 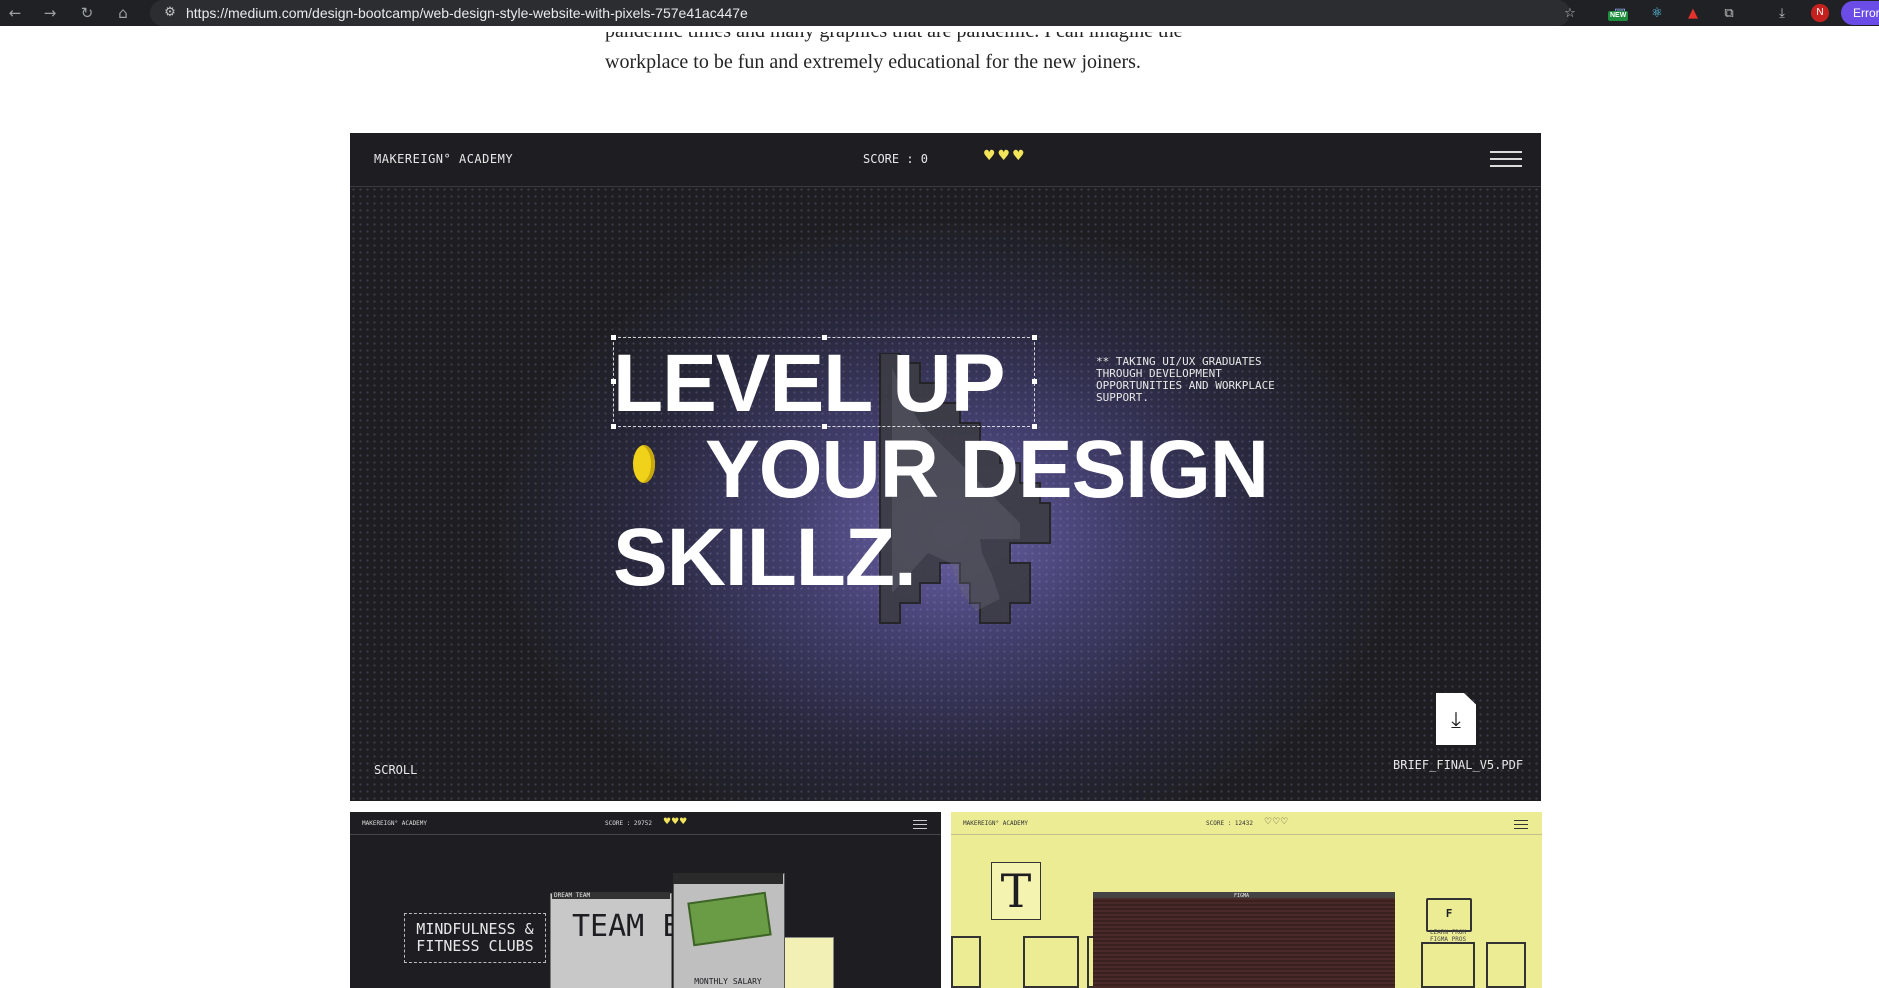 What do you see at coordinates (728, 981) in the screenshot?
I see `salary-label: MONTHLY SALARY` at bounding box center [728, 981].